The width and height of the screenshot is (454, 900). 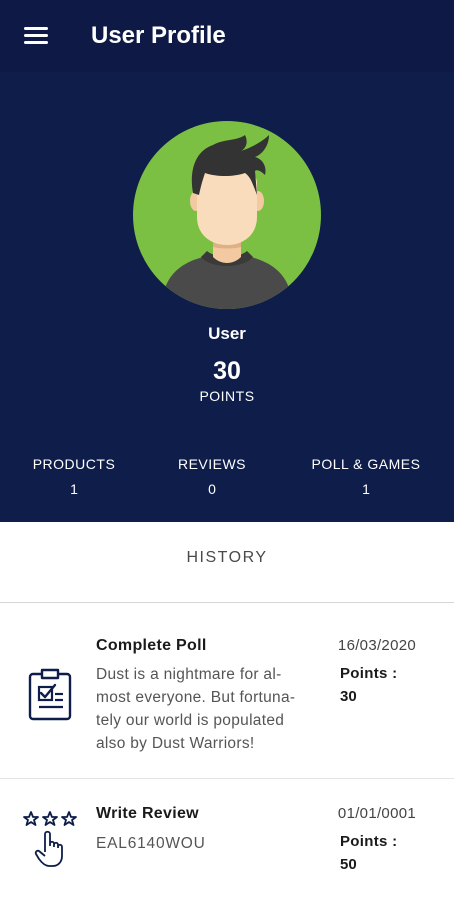 I want to click on stat-label: PRODUCTS, so click(x=74, y=464).